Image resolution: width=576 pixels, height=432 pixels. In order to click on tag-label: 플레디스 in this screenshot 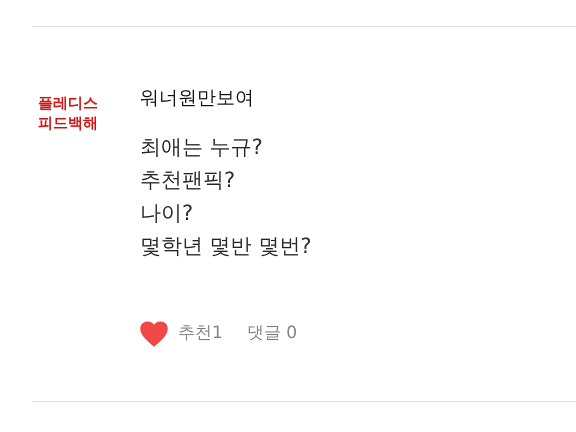, I will do `click(68, 103)`.